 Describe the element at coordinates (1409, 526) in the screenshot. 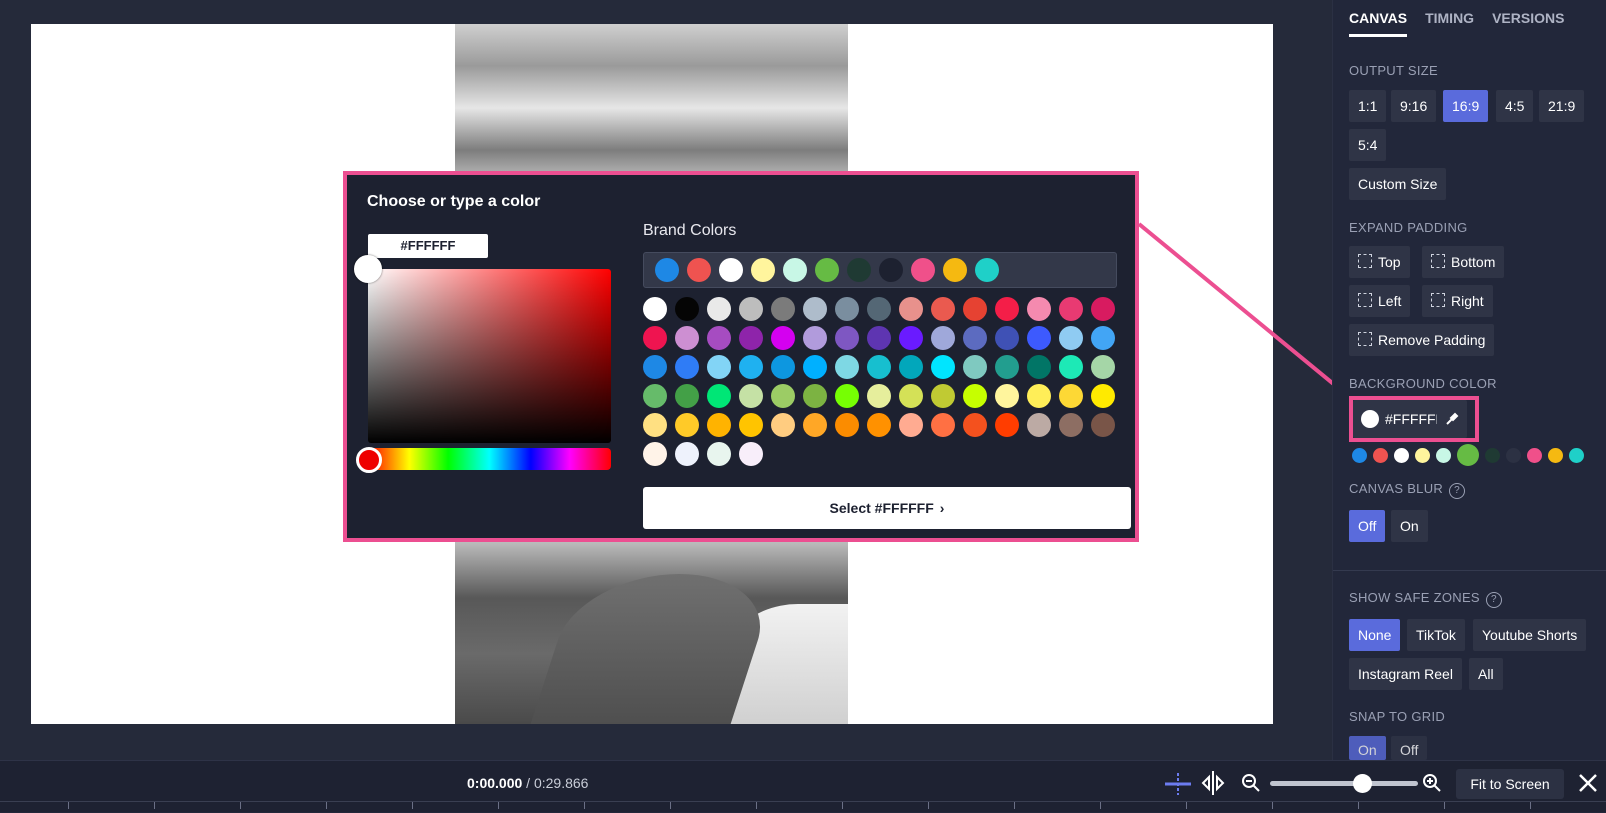

I see `blur-on-button: On` at that location.